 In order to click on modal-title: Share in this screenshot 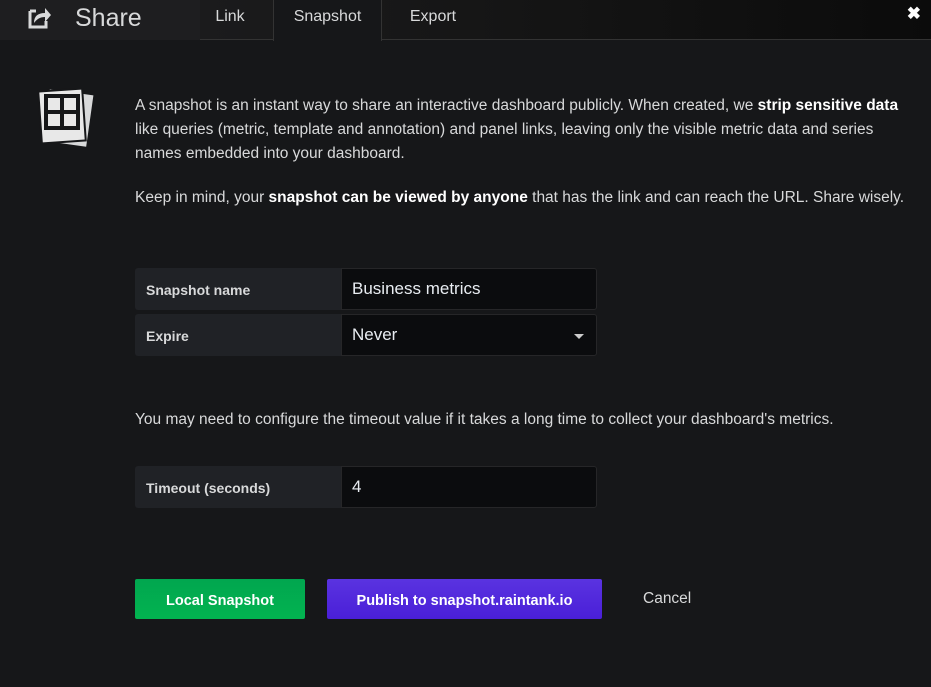, I will do `click(100, 20)`.